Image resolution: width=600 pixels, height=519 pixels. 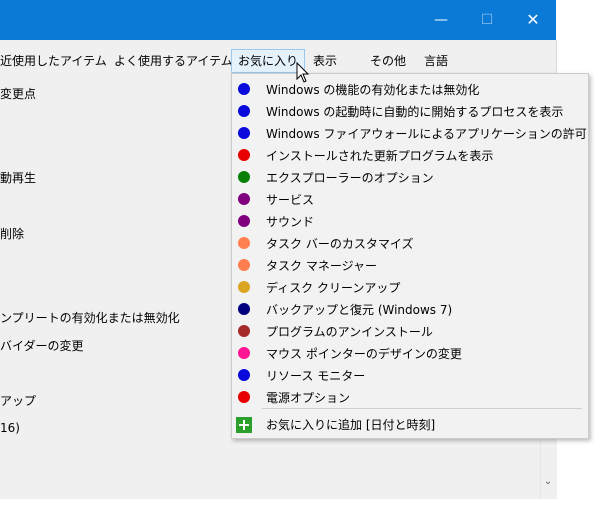 What do you see at coordinates (290, 222) in the screenshot?
I see `favorites-item-label: サウンド` at bounding box center [290, 222].